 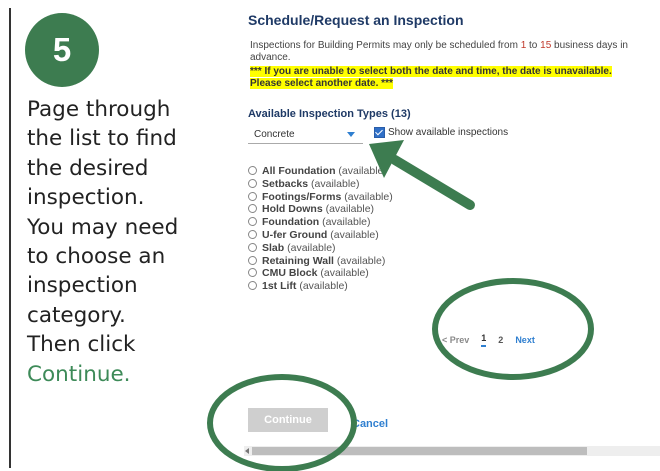 What do you see at coordinates (432, 182) in the screenshot?
I see `pointer-arrow-shaft` at bounding box center [432, 182].